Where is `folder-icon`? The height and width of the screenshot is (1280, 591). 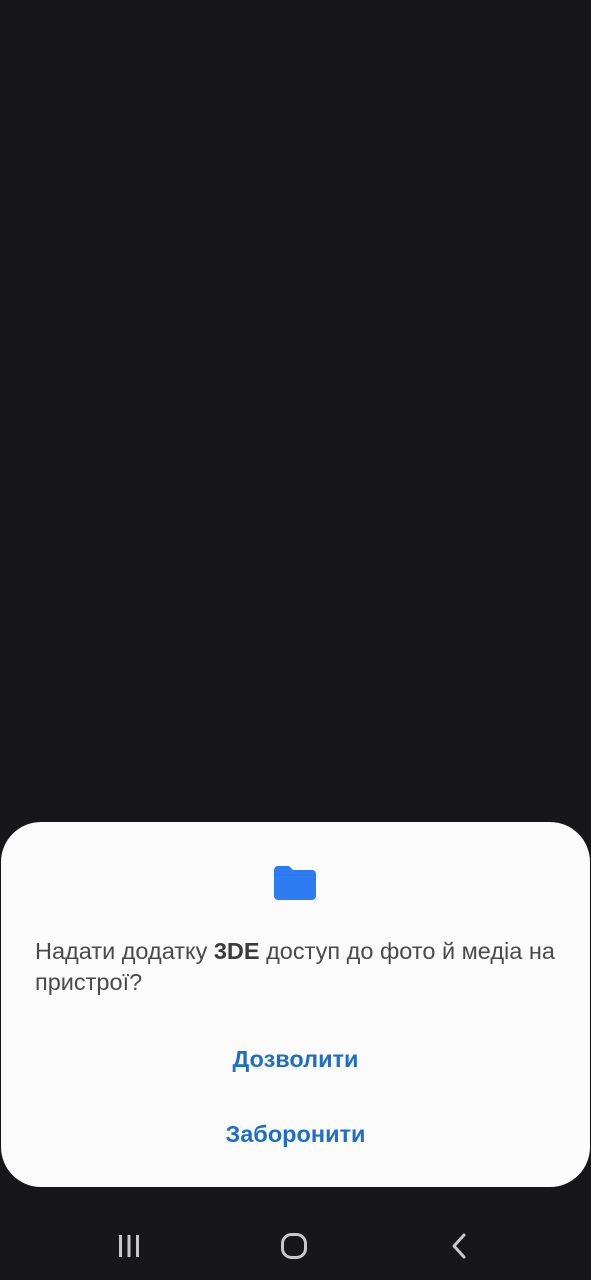
folder-icon is located at coordinates (295, 883).